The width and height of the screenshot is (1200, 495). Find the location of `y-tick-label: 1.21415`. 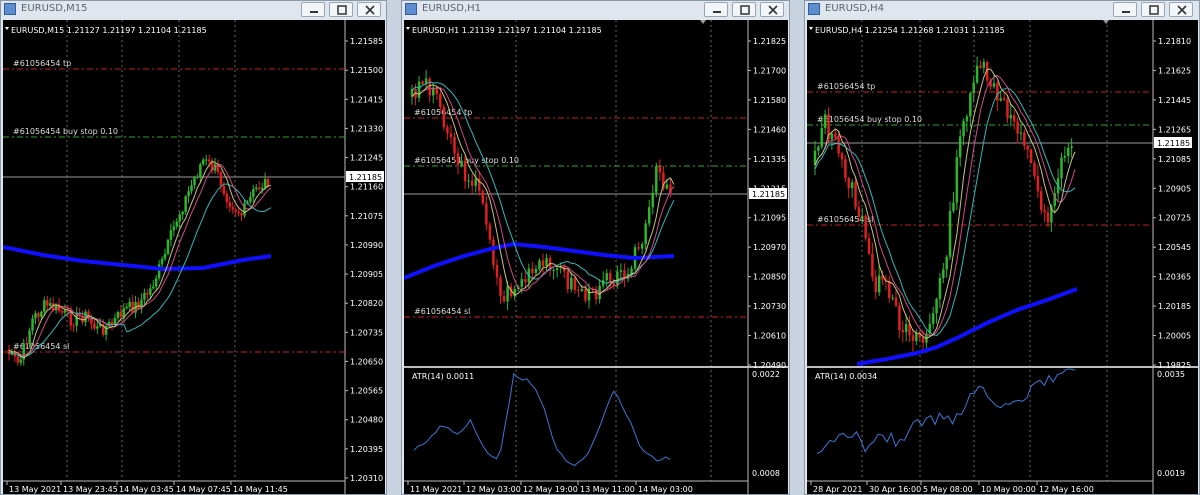

y-tick-label: 1.21415 is located at coordinates (366, 99).